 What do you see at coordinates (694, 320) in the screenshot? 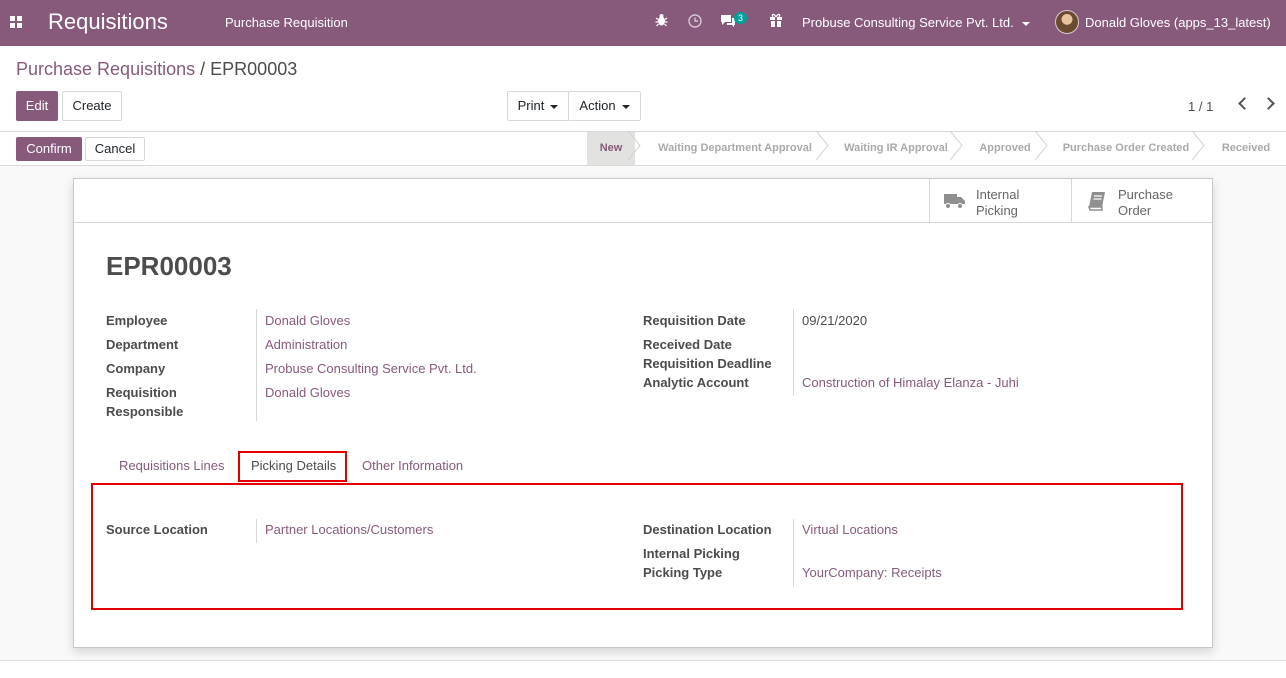
I see `requisition-date-label: Requisition Date` at bounding box center [694, 320].